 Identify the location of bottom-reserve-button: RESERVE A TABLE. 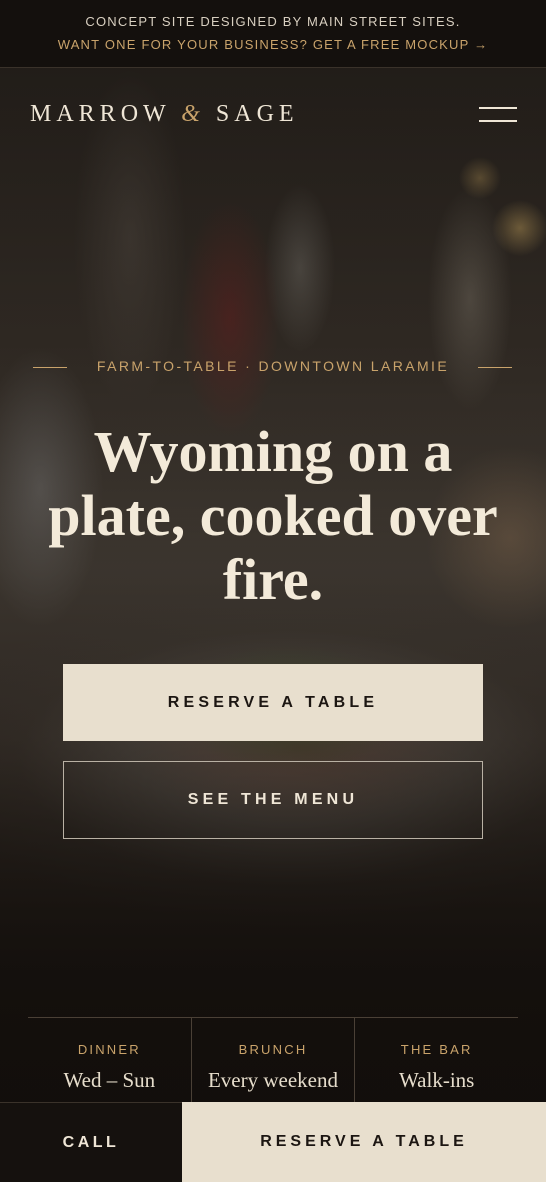
(364, 1142).